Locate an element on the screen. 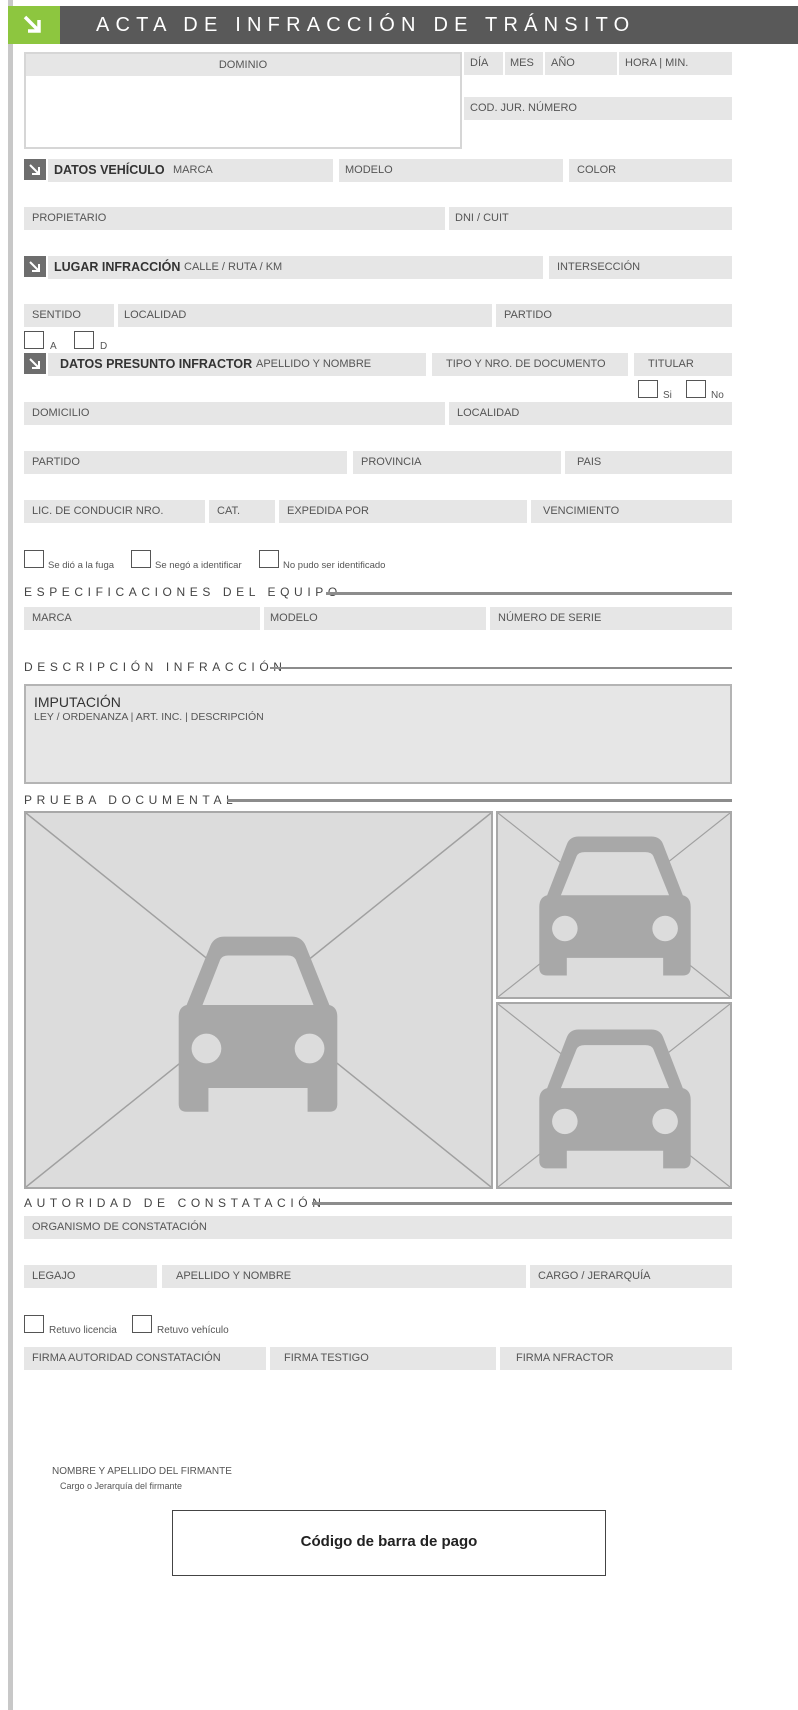  firma-testigo-field: FIRMA TESTIGO is located at coordinates (383, 1358).